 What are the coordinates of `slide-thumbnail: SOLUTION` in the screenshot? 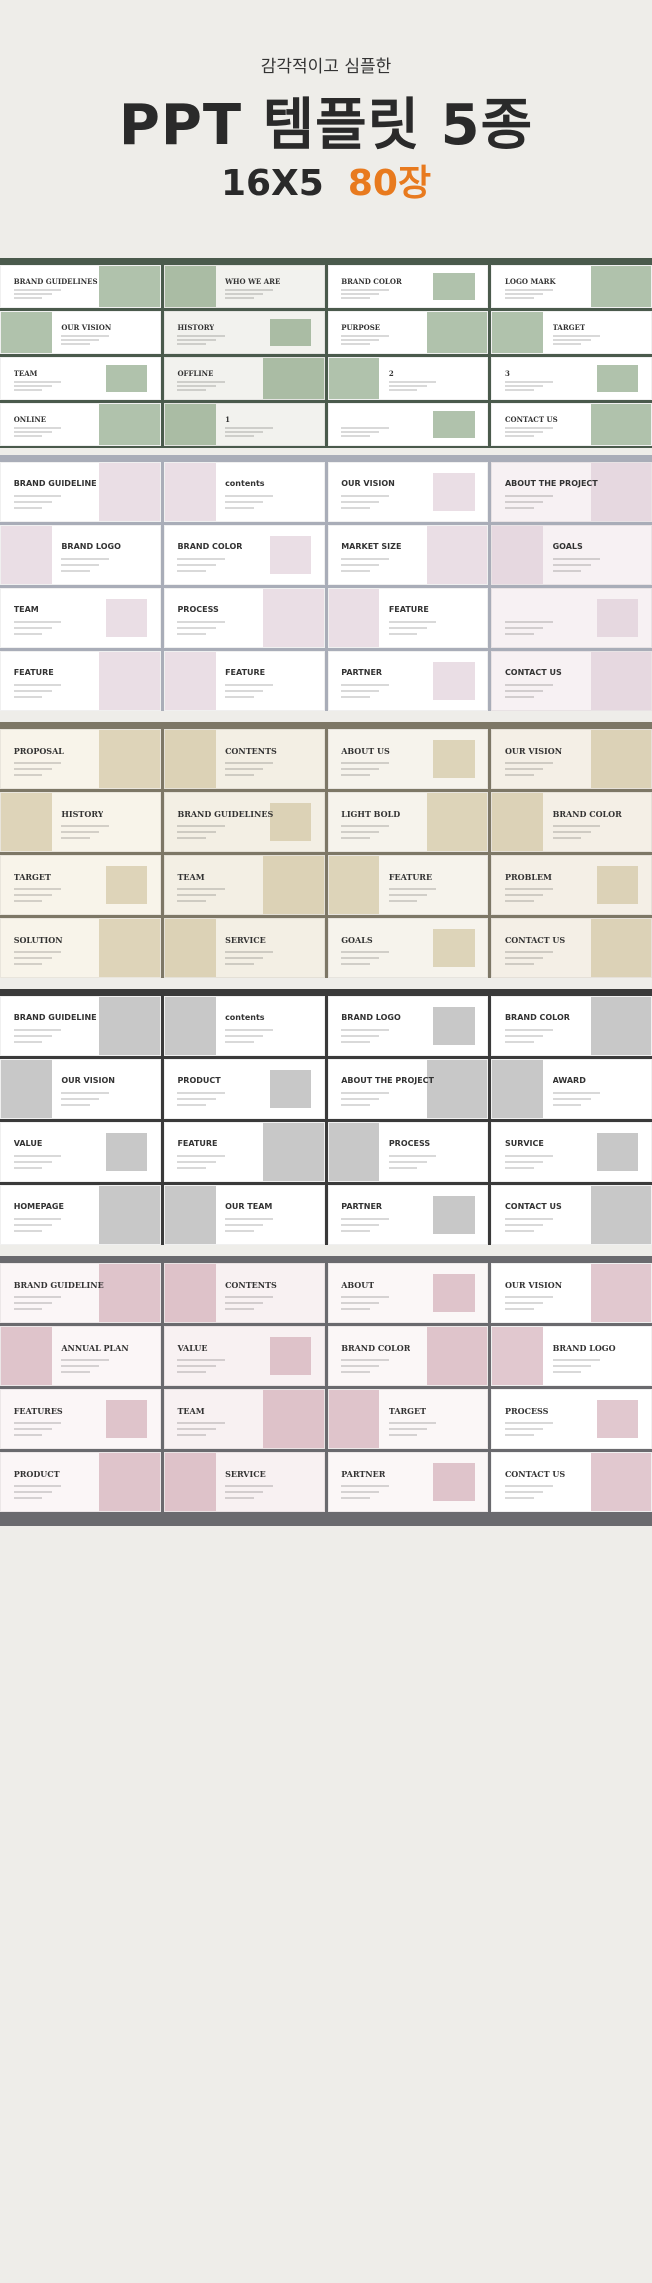 It's located at (80, 948).